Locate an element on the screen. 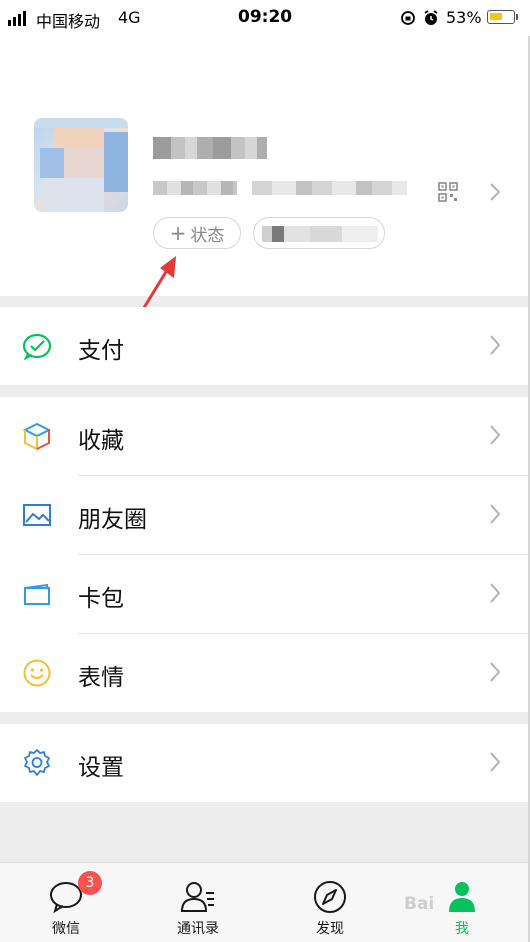 The width and height of the screenshot is (530, 942). clock: 09:20 is located at coordinates (265, 17).